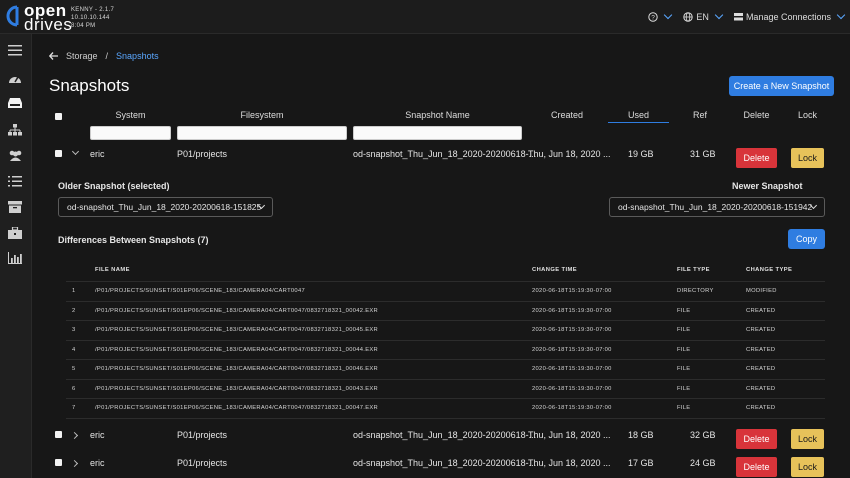  What do you see at coordinates (82, 56) in the screenshot?
I see `breadcrumb-storage: Storage` at bounding box center [82, 56].